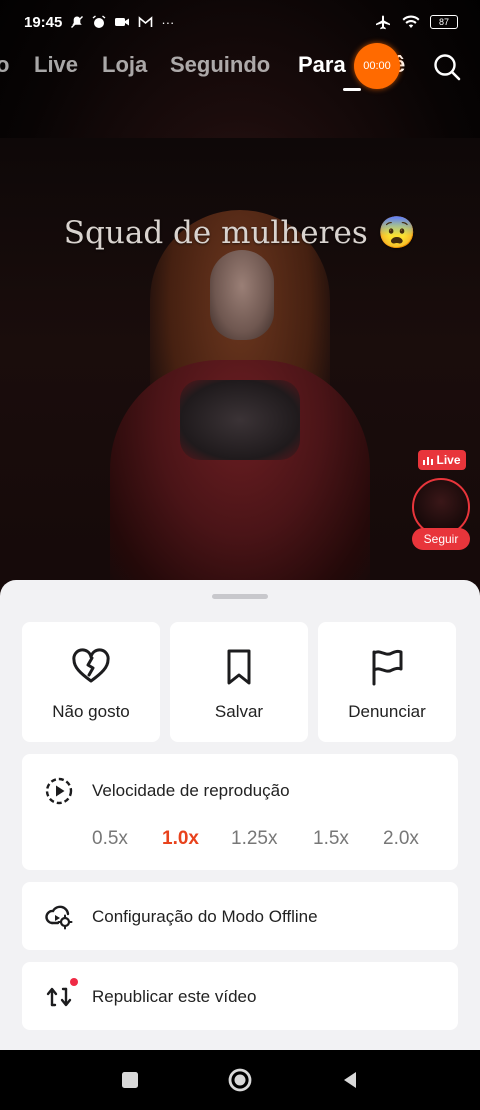 The width and height of the screenshot is (480, 1110). I want to click on playback-speed-icon, so click(59, 791).